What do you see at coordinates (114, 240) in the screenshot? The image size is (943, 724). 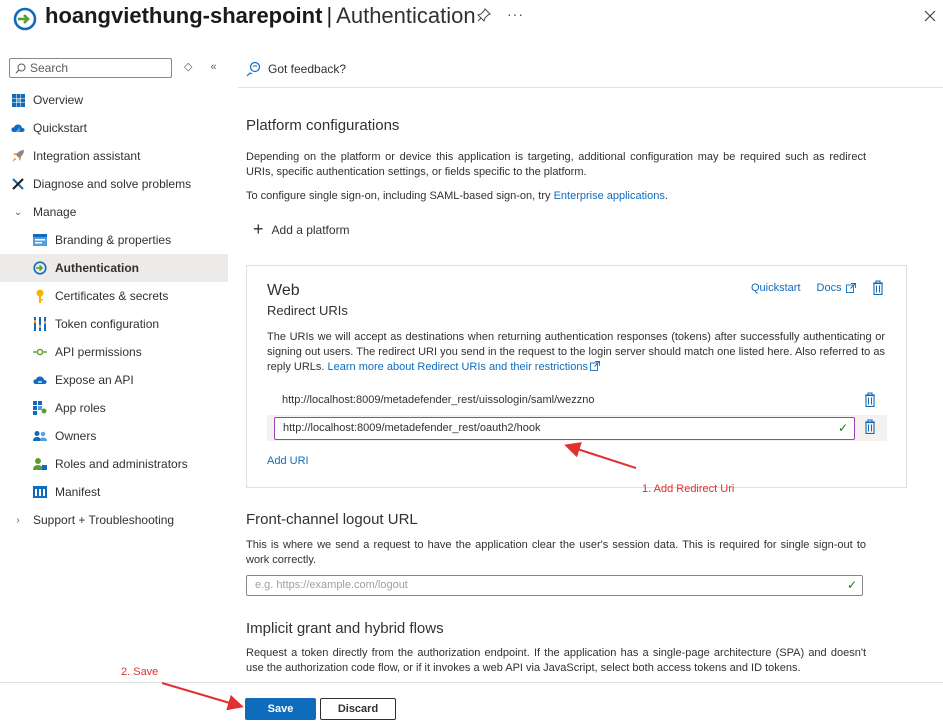 I see `sidebar-item-branding: Branding & properties` at bounding box center [114, 240].